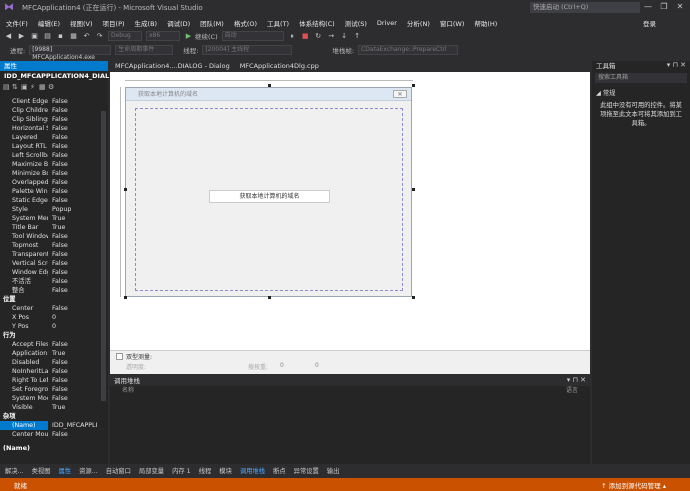  I want to click on property-row: X Pos 0, so click(50, 317).